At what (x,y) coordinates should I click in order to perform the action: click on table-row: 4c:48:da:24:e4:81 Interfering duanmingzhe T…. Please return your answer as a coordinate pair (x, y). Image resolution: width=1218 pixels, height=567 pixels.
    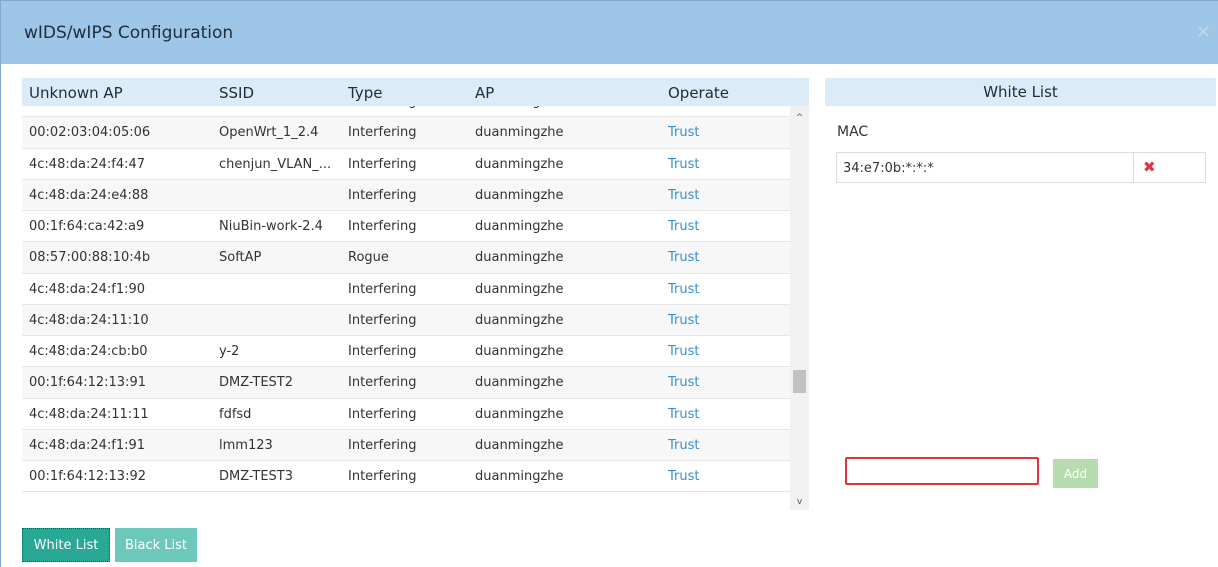
    Looking at the image, I should click on (406, 112).